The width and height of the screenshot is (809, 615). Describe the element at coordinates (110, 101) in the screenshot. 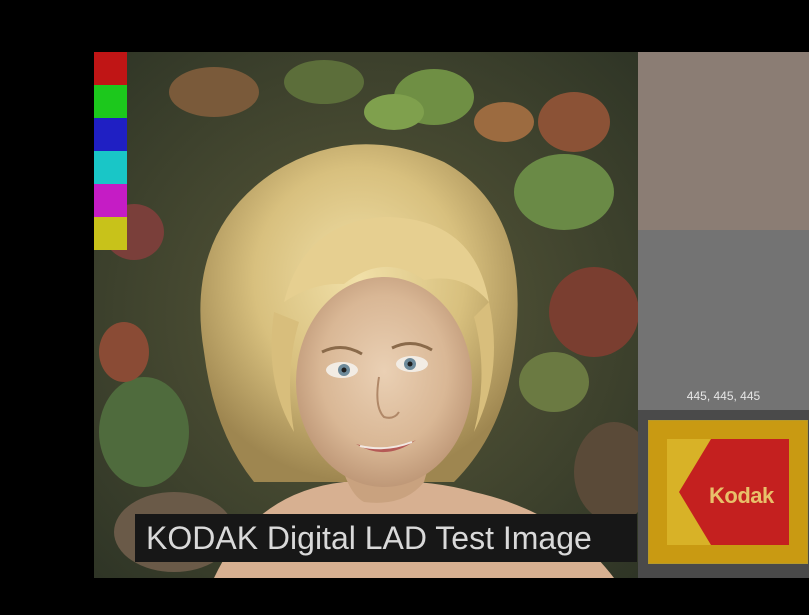

I see `swatch-green` at that location.